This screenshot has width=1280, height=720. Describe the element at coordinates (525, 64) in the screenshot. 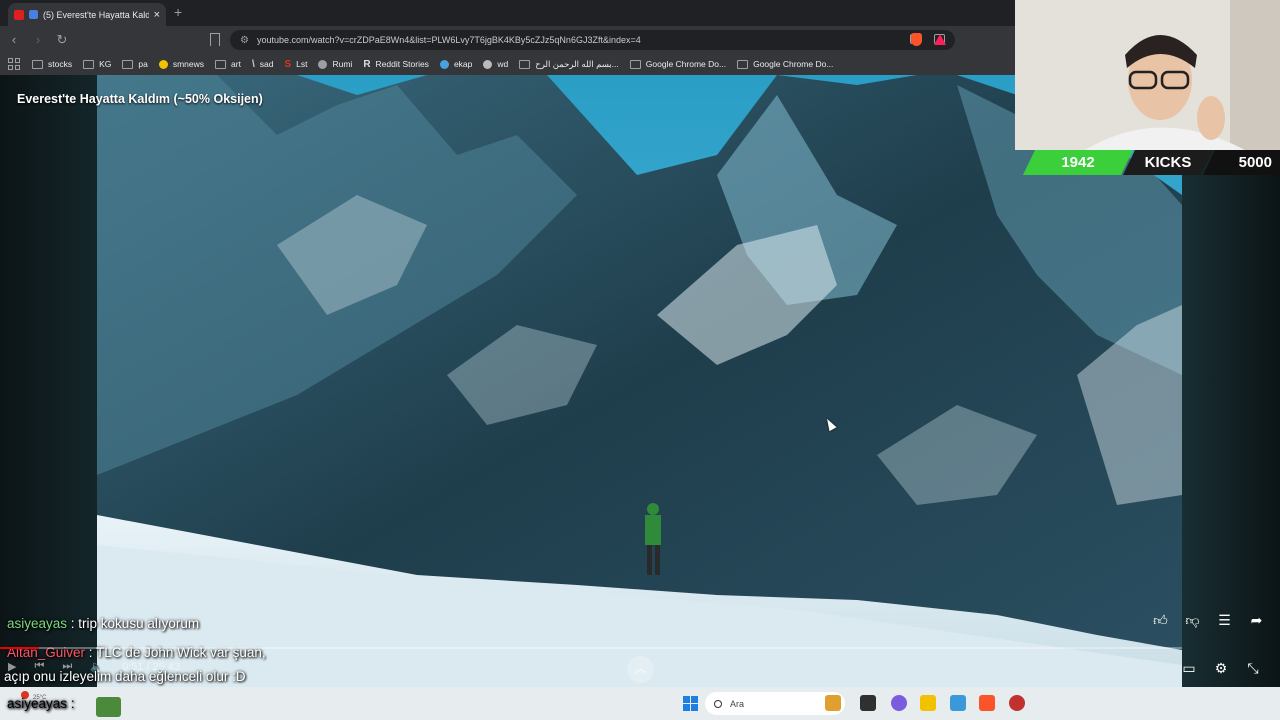

I see `document-icon` at that location.